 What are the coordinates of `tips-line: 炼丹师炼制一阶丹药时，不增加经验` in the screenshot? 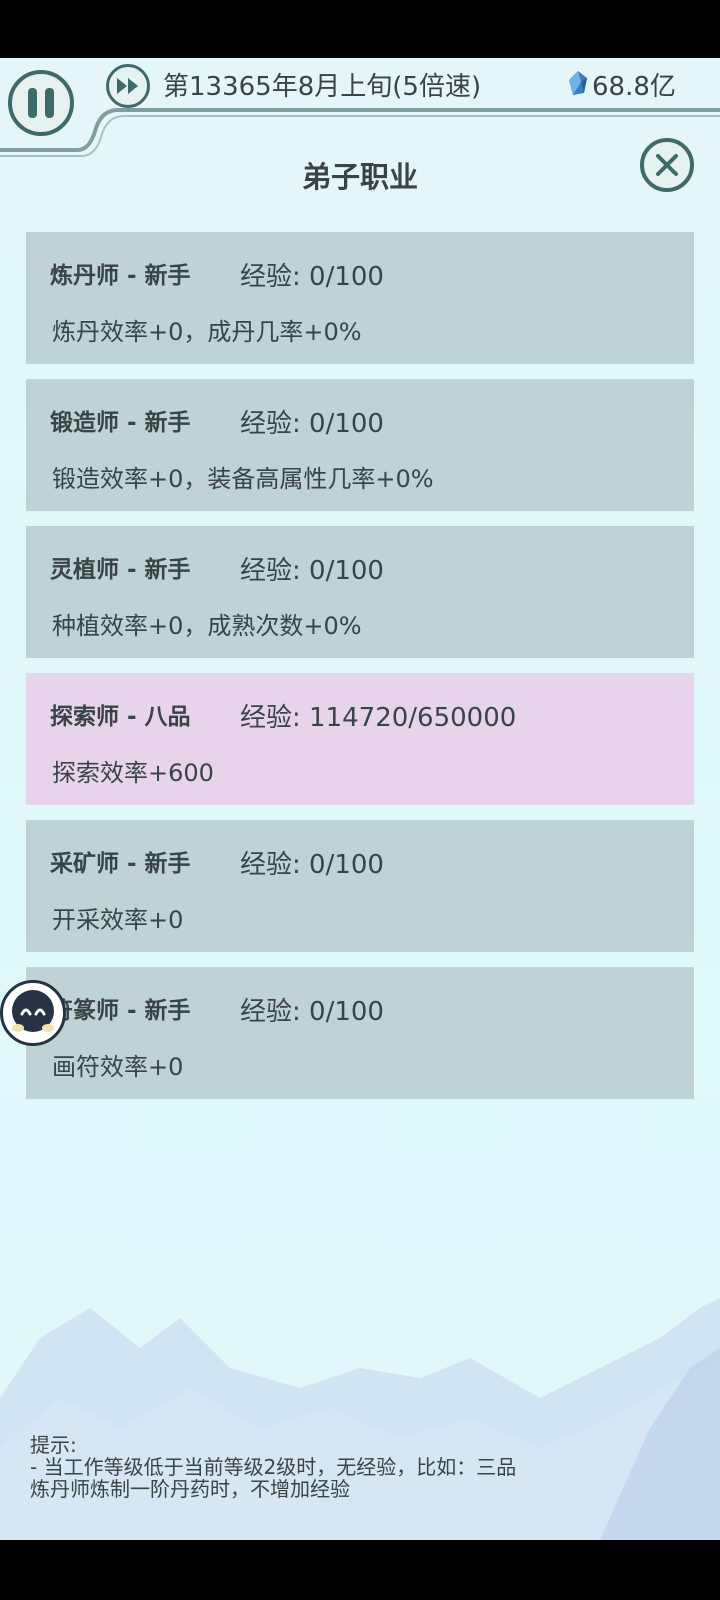 It's located at (190, 1489).